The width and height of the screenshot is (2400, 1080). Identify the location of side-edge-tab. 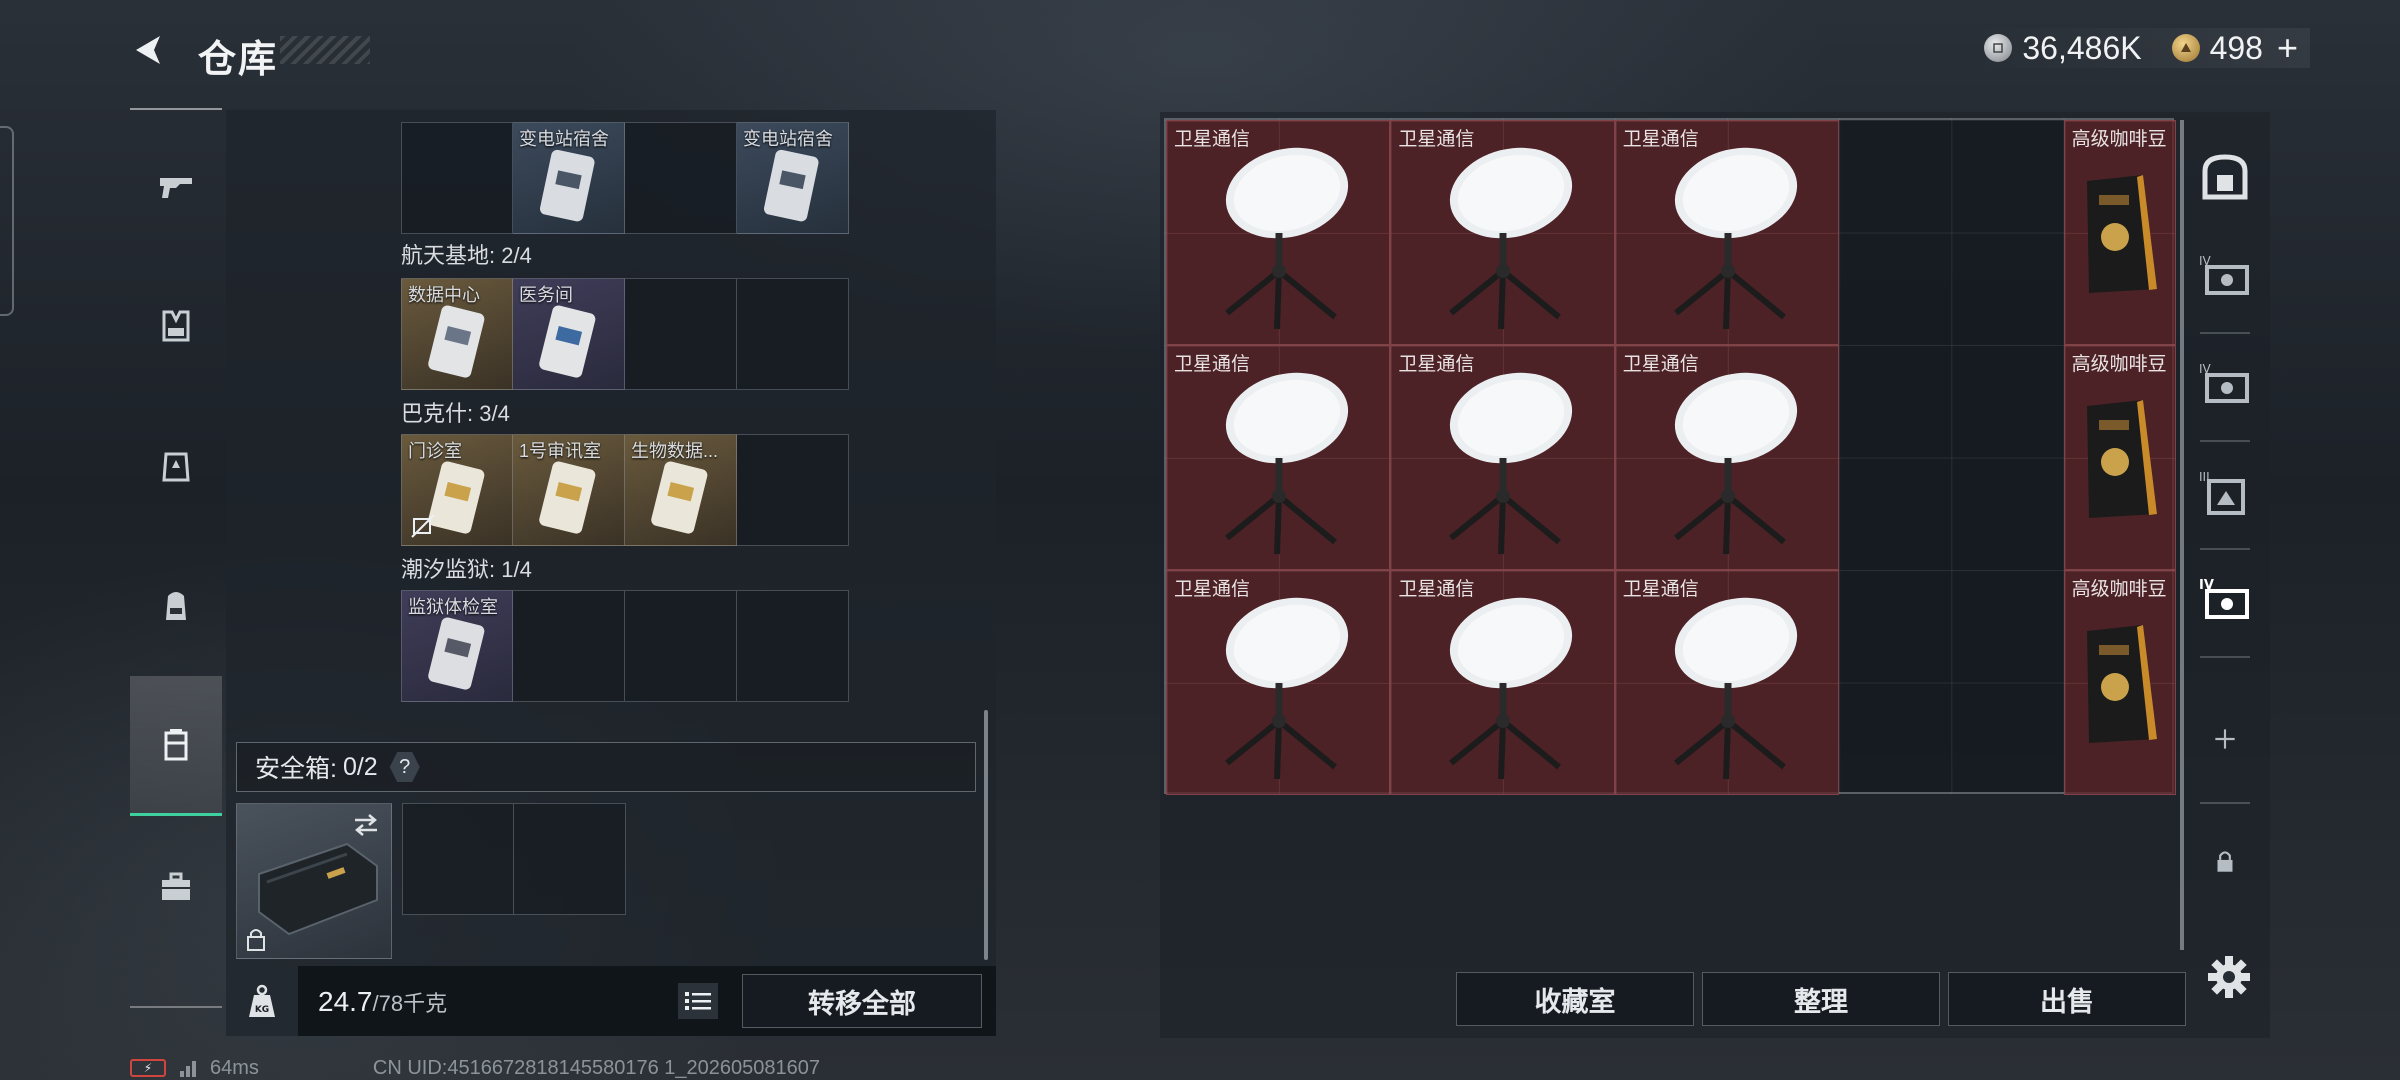
(7, 221).